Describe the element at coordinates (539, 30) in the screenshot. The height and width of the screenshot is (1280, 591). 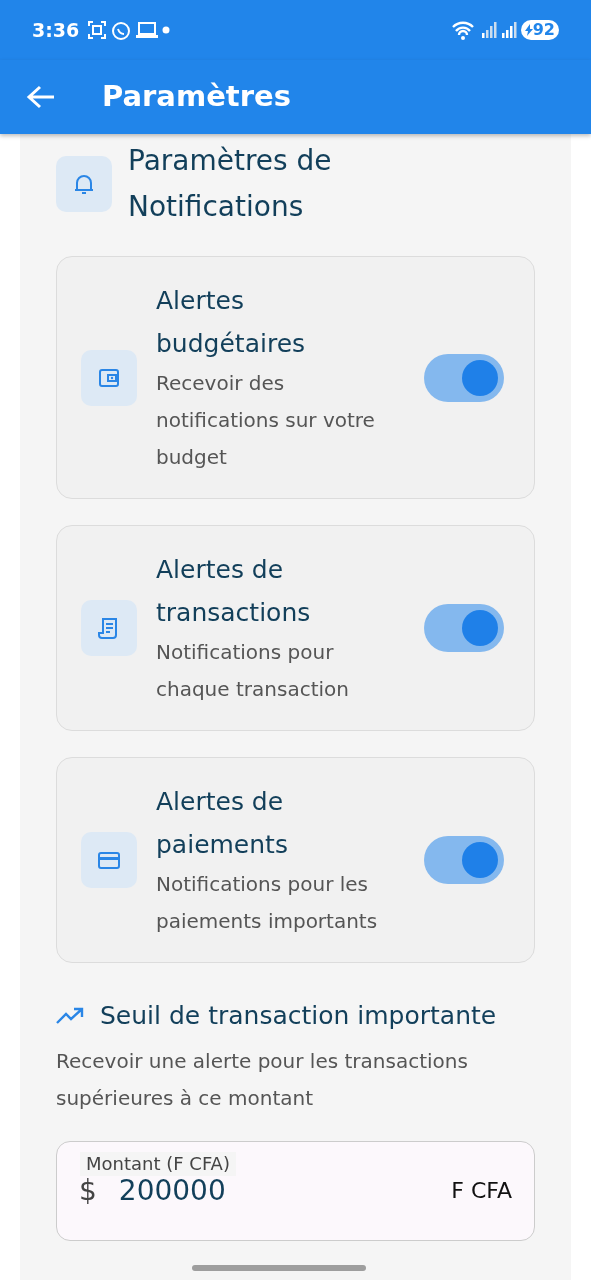
I see `battery-indicator: 92` at that location.